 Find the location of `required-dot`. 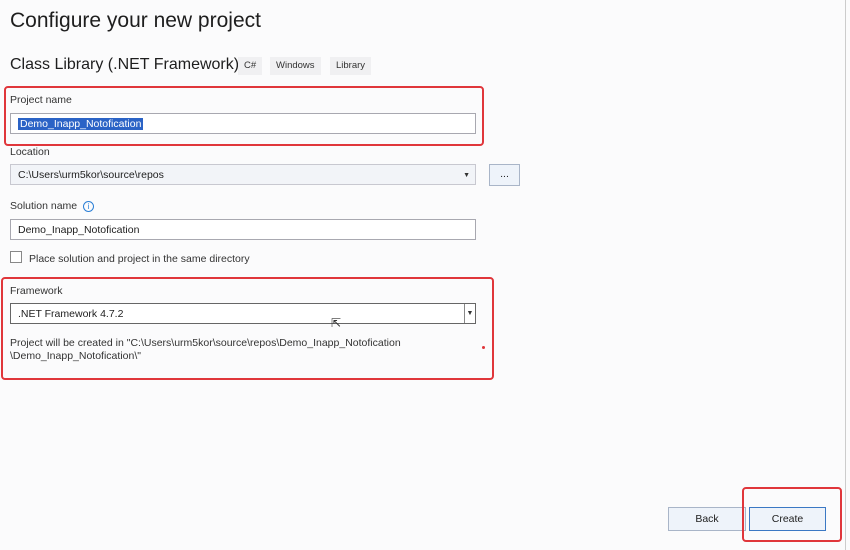

required-dot is located at coordinates (483, 347).